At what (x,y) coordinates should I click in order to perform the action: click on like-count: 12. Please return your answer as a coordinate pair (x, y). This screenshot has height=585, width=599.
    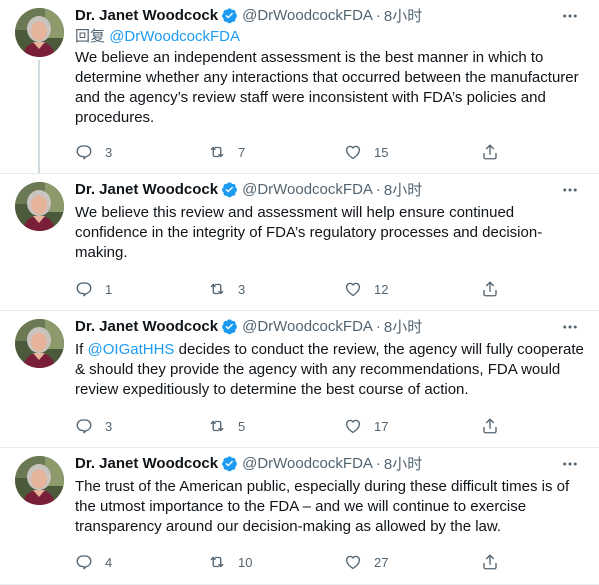
    Looking at the image, I should click on (381, 289).